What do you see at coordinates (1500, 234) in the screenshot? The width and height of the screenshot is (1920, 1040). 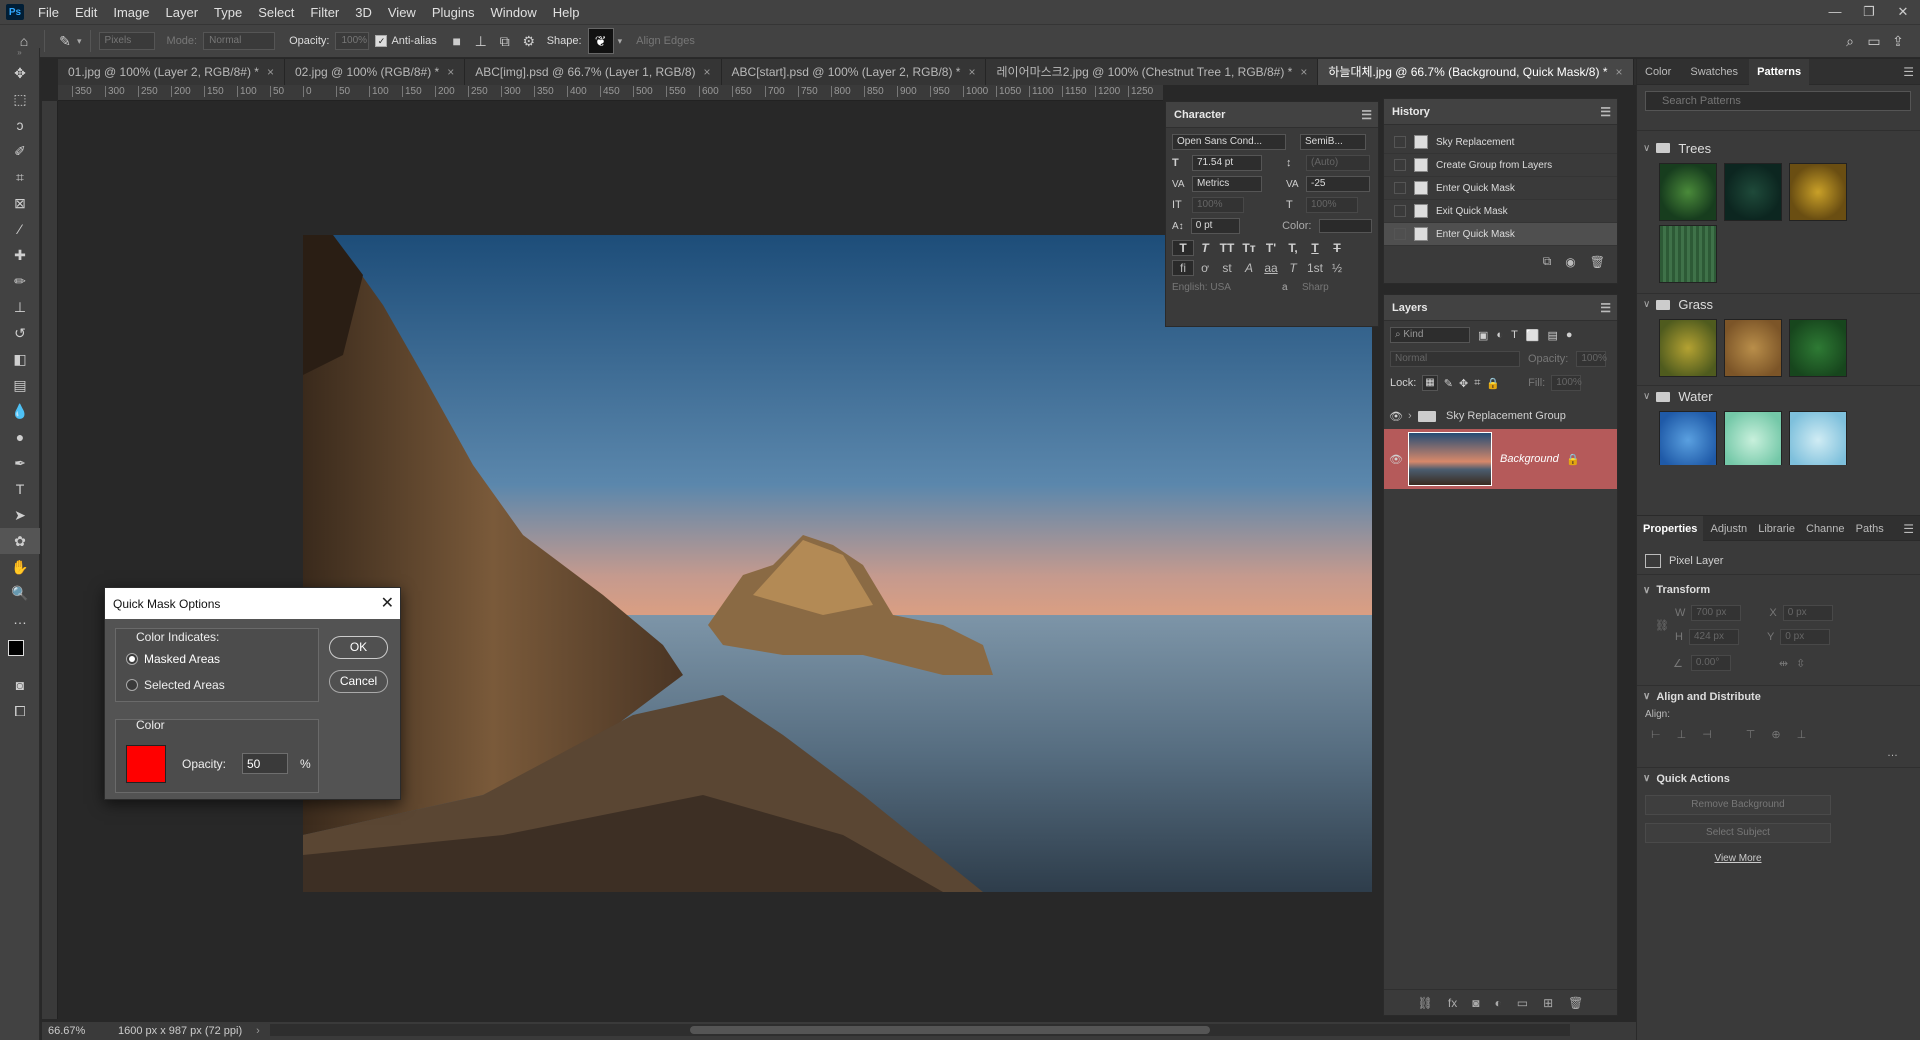 I see `history-item-selected: Enter Quick Mask` at bounding box center [1500, 234].